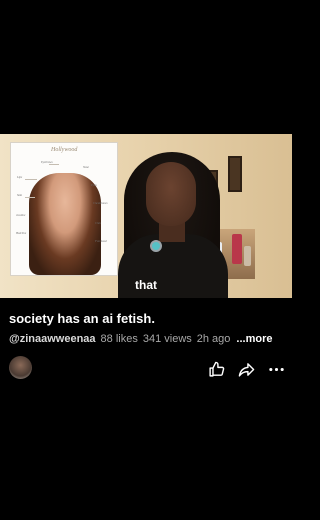  What do you see at coordinates (21, 233) in the screenshot?
I see `card-label: Hairline` at bounding box center [21, 233].